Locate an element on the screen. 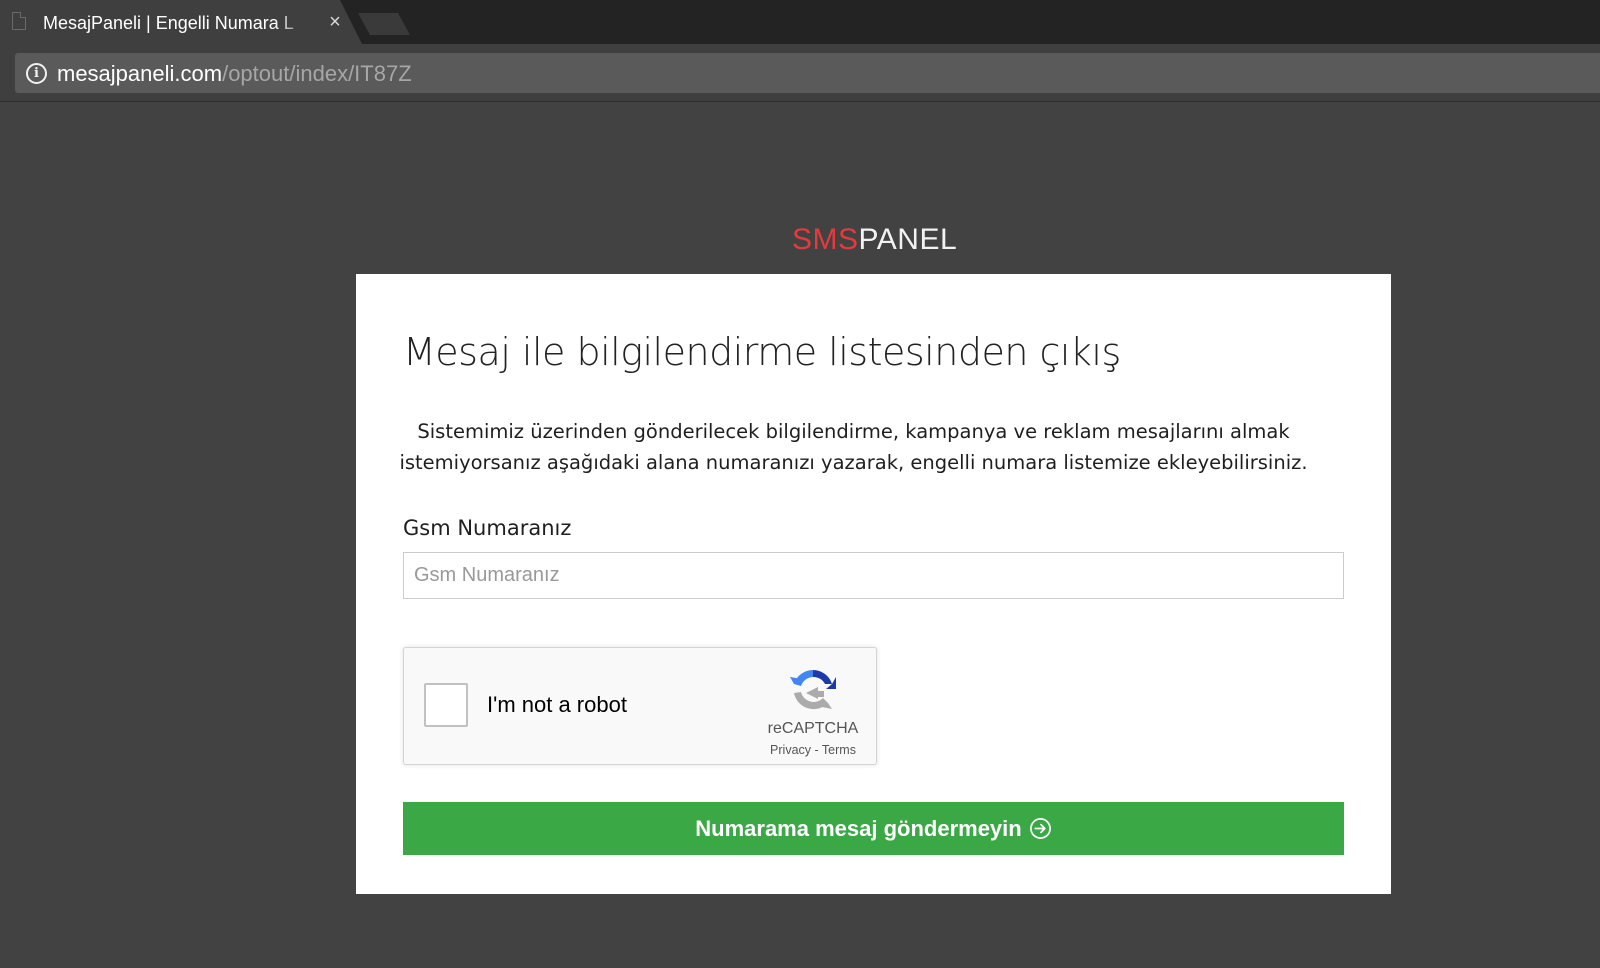  privacy-link: Privacy is located at coordinates (790, 750).